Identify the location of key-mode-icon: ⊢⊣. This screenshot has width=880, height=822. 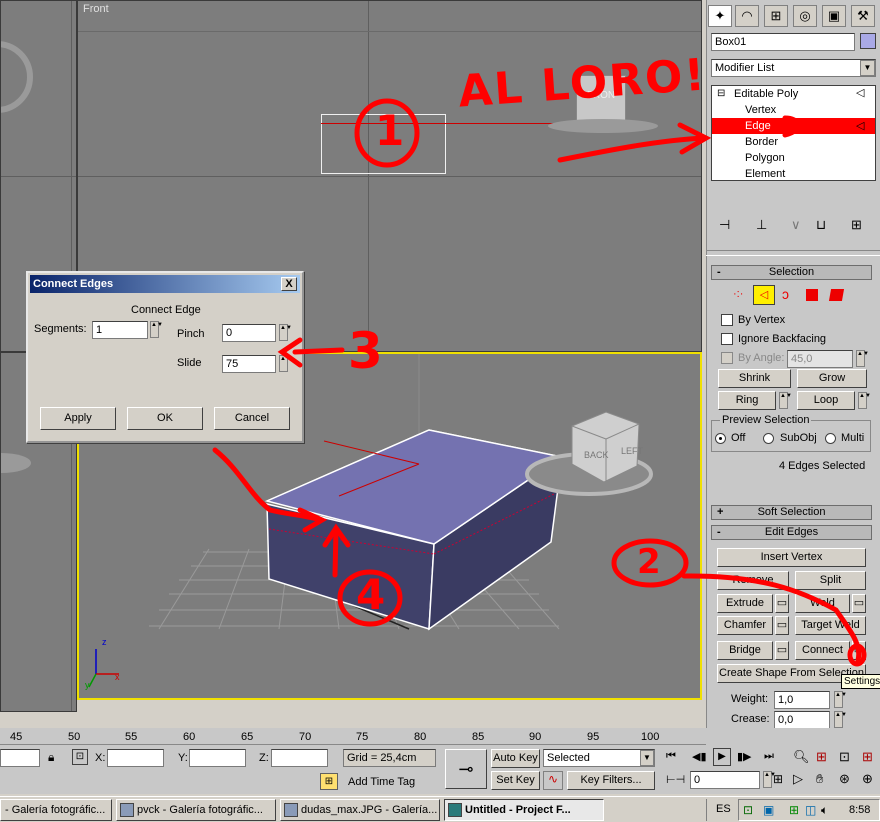
(675, 779).